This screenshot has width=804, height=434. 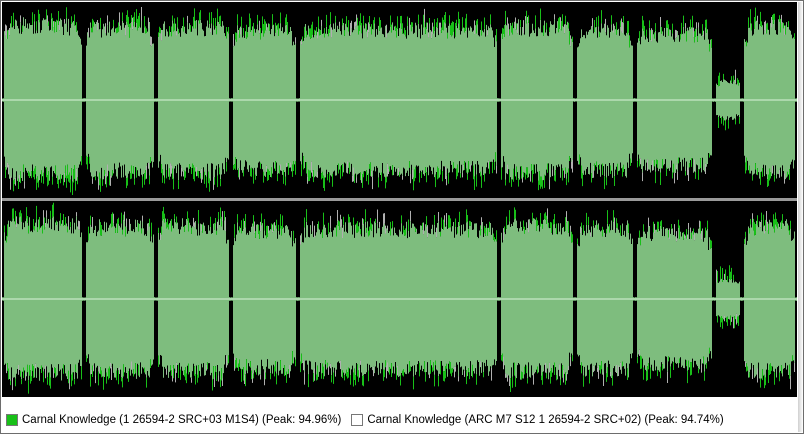 I want to click on window-edge-shadow, so click(x=800, y=217).